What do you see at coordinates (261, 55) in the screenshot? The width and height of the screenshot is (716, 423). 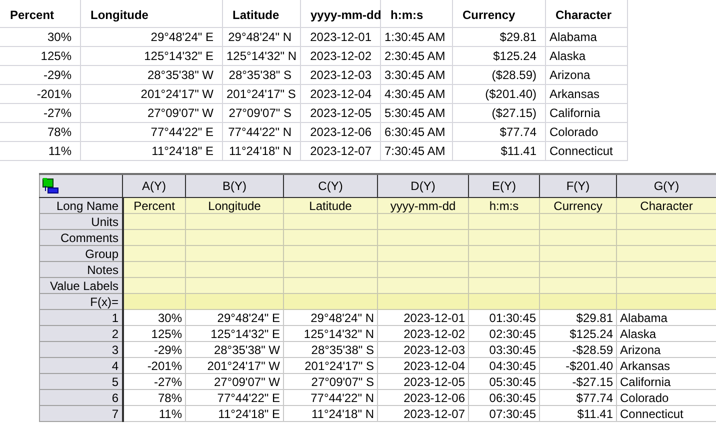 I see `table-cell: 125°14'32" N` at bounding box center [261, 55].